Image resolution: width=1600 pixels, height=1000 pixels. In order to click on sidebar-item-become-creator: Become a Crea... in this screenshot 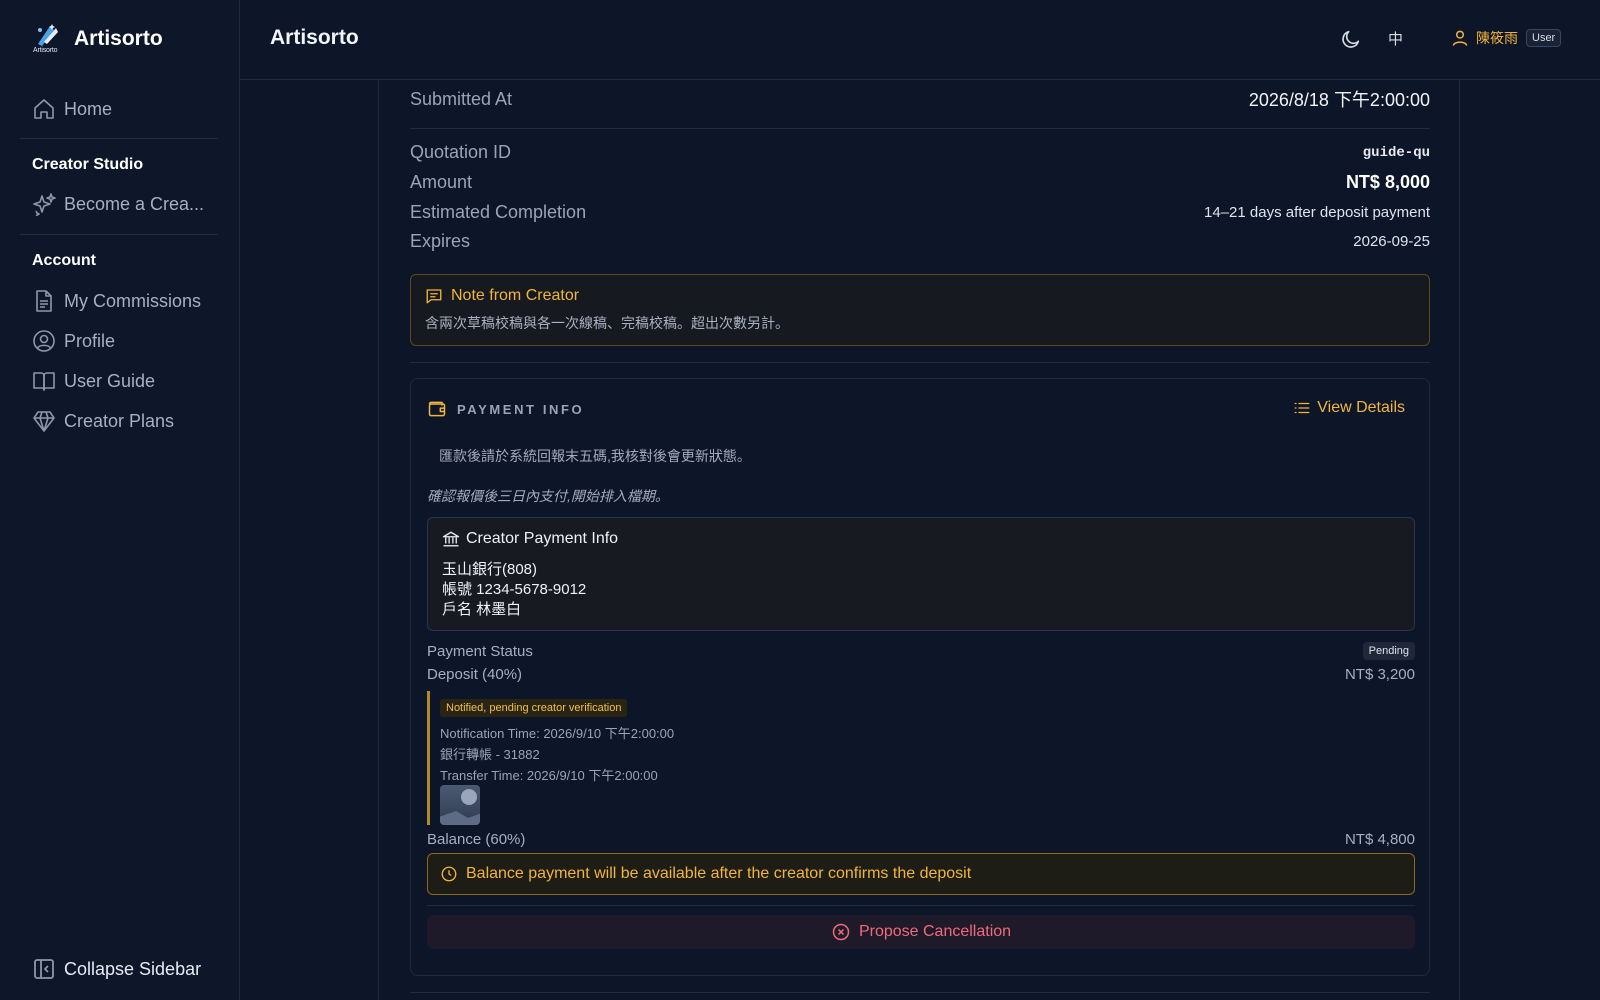, I will do `click(118, 204)`.